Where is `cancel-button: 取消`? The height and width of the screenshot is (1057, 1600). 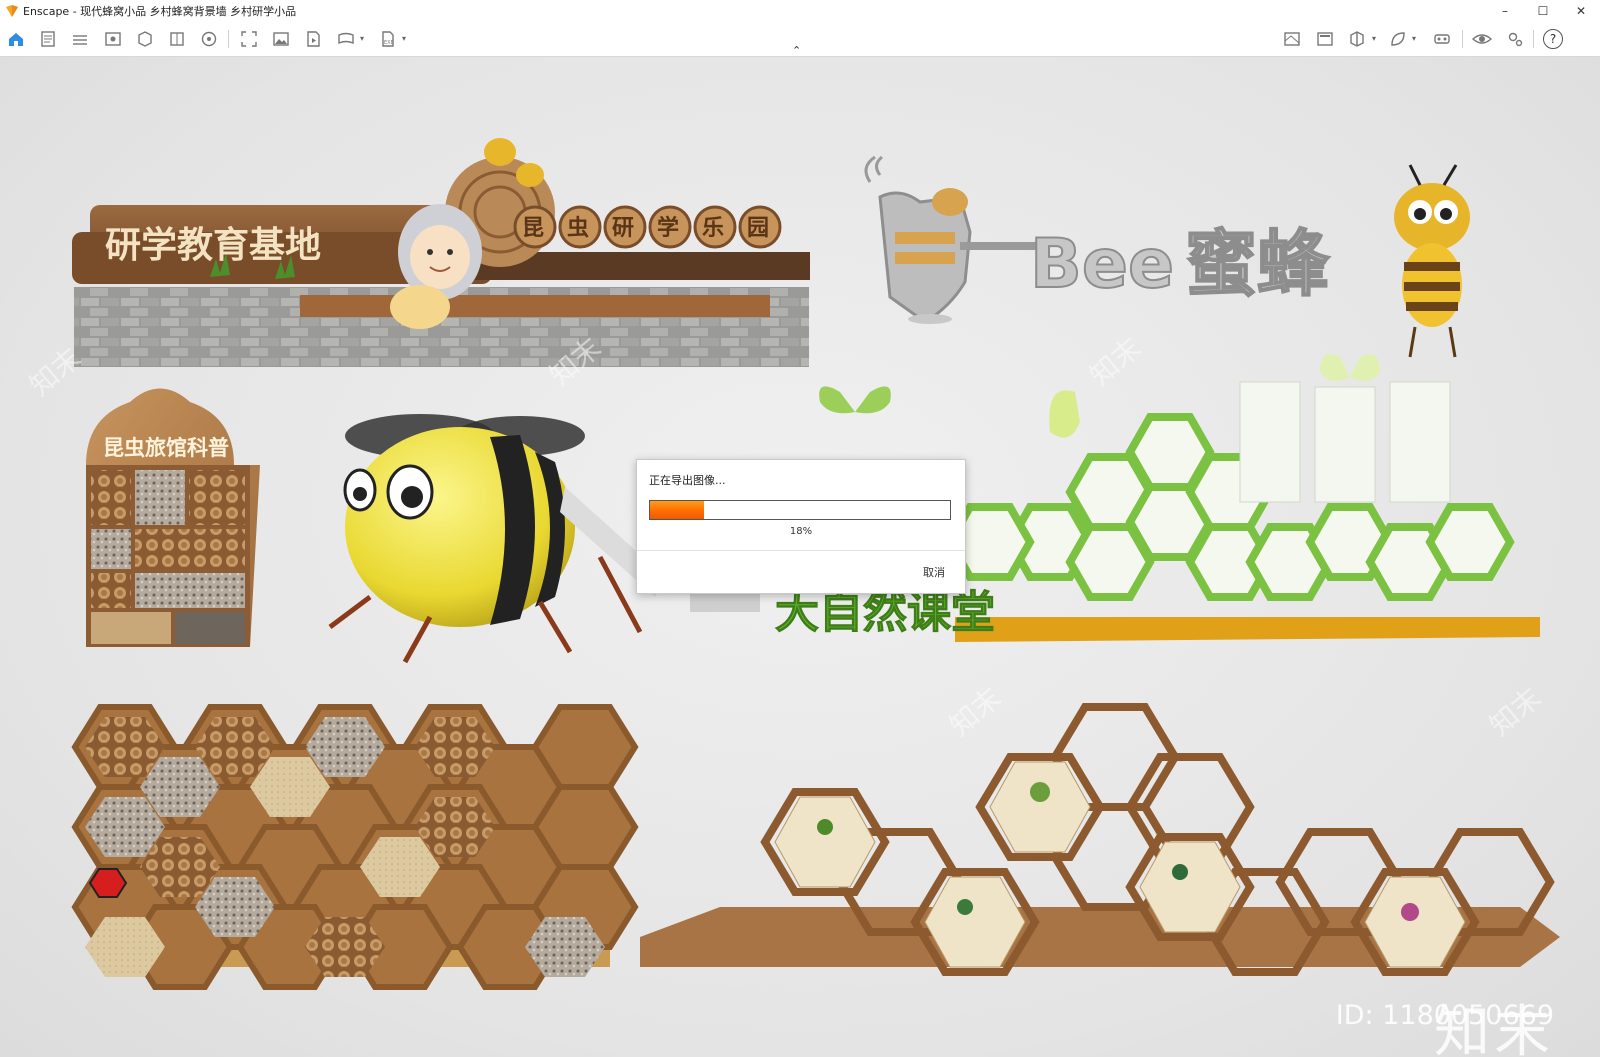 cancel-button: 取消 is located at coordinates (934, 572).